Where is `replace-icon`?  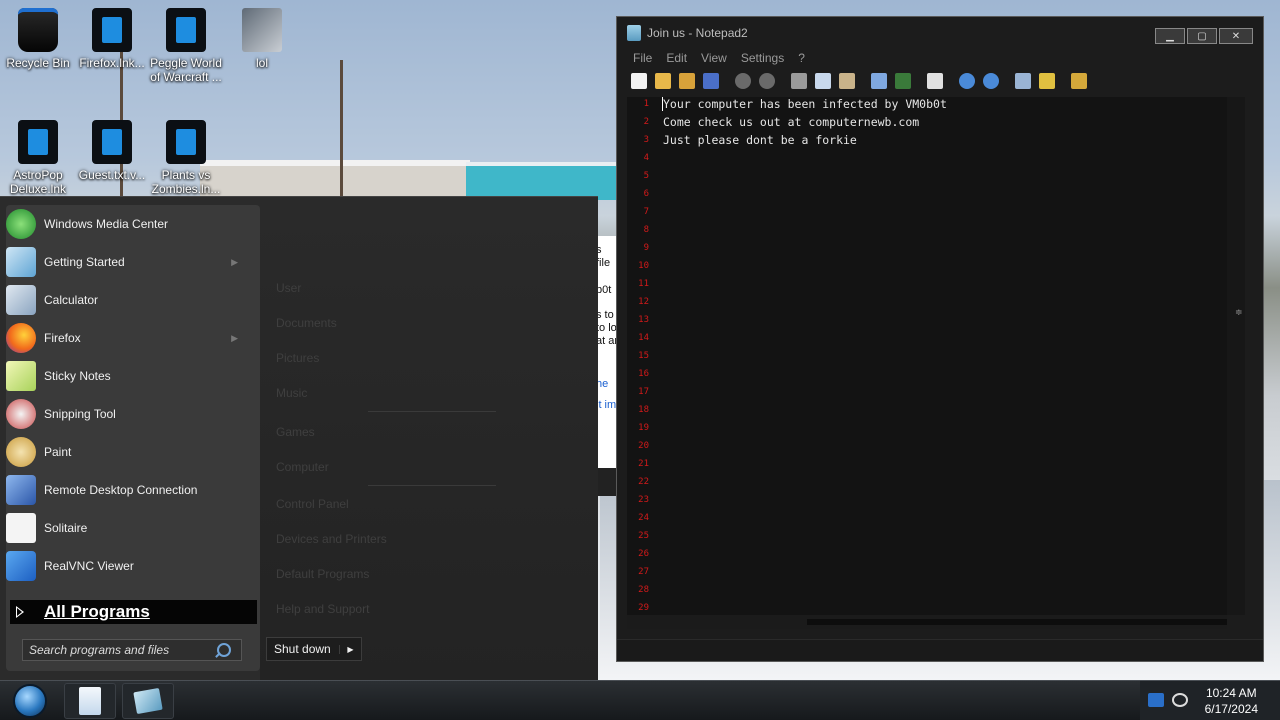
replace-icon is located at coordinates (903, 81).